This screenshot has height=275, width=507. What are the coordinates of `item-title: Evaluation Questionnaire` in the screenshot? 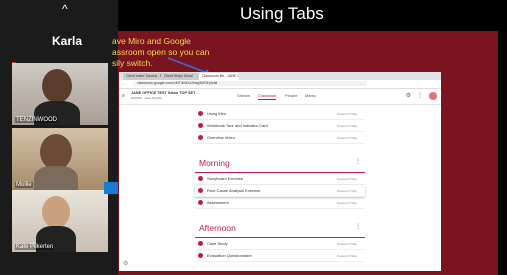 It's located at (229, 255).